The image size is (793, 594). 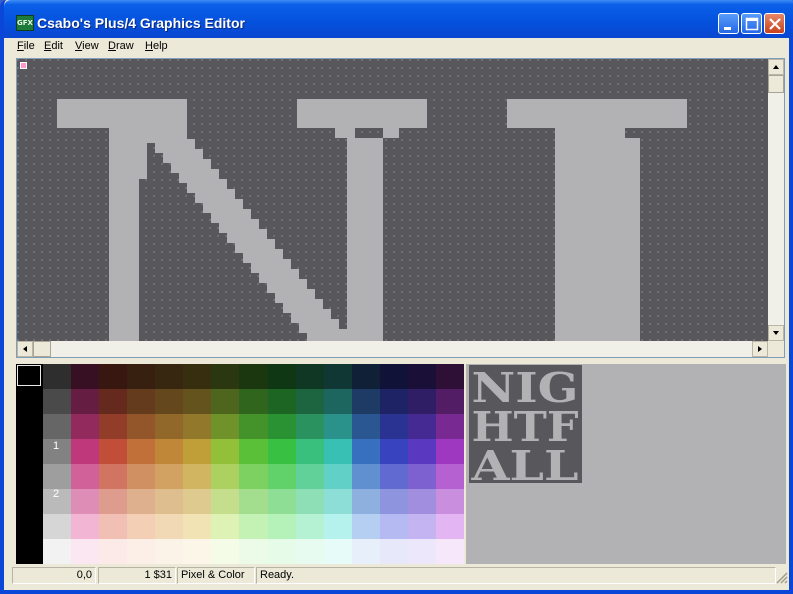 What do you see at coordinates (781, 577) in the screenshot?
I see `resize-grip-icon` at bounding box center [781, 577].